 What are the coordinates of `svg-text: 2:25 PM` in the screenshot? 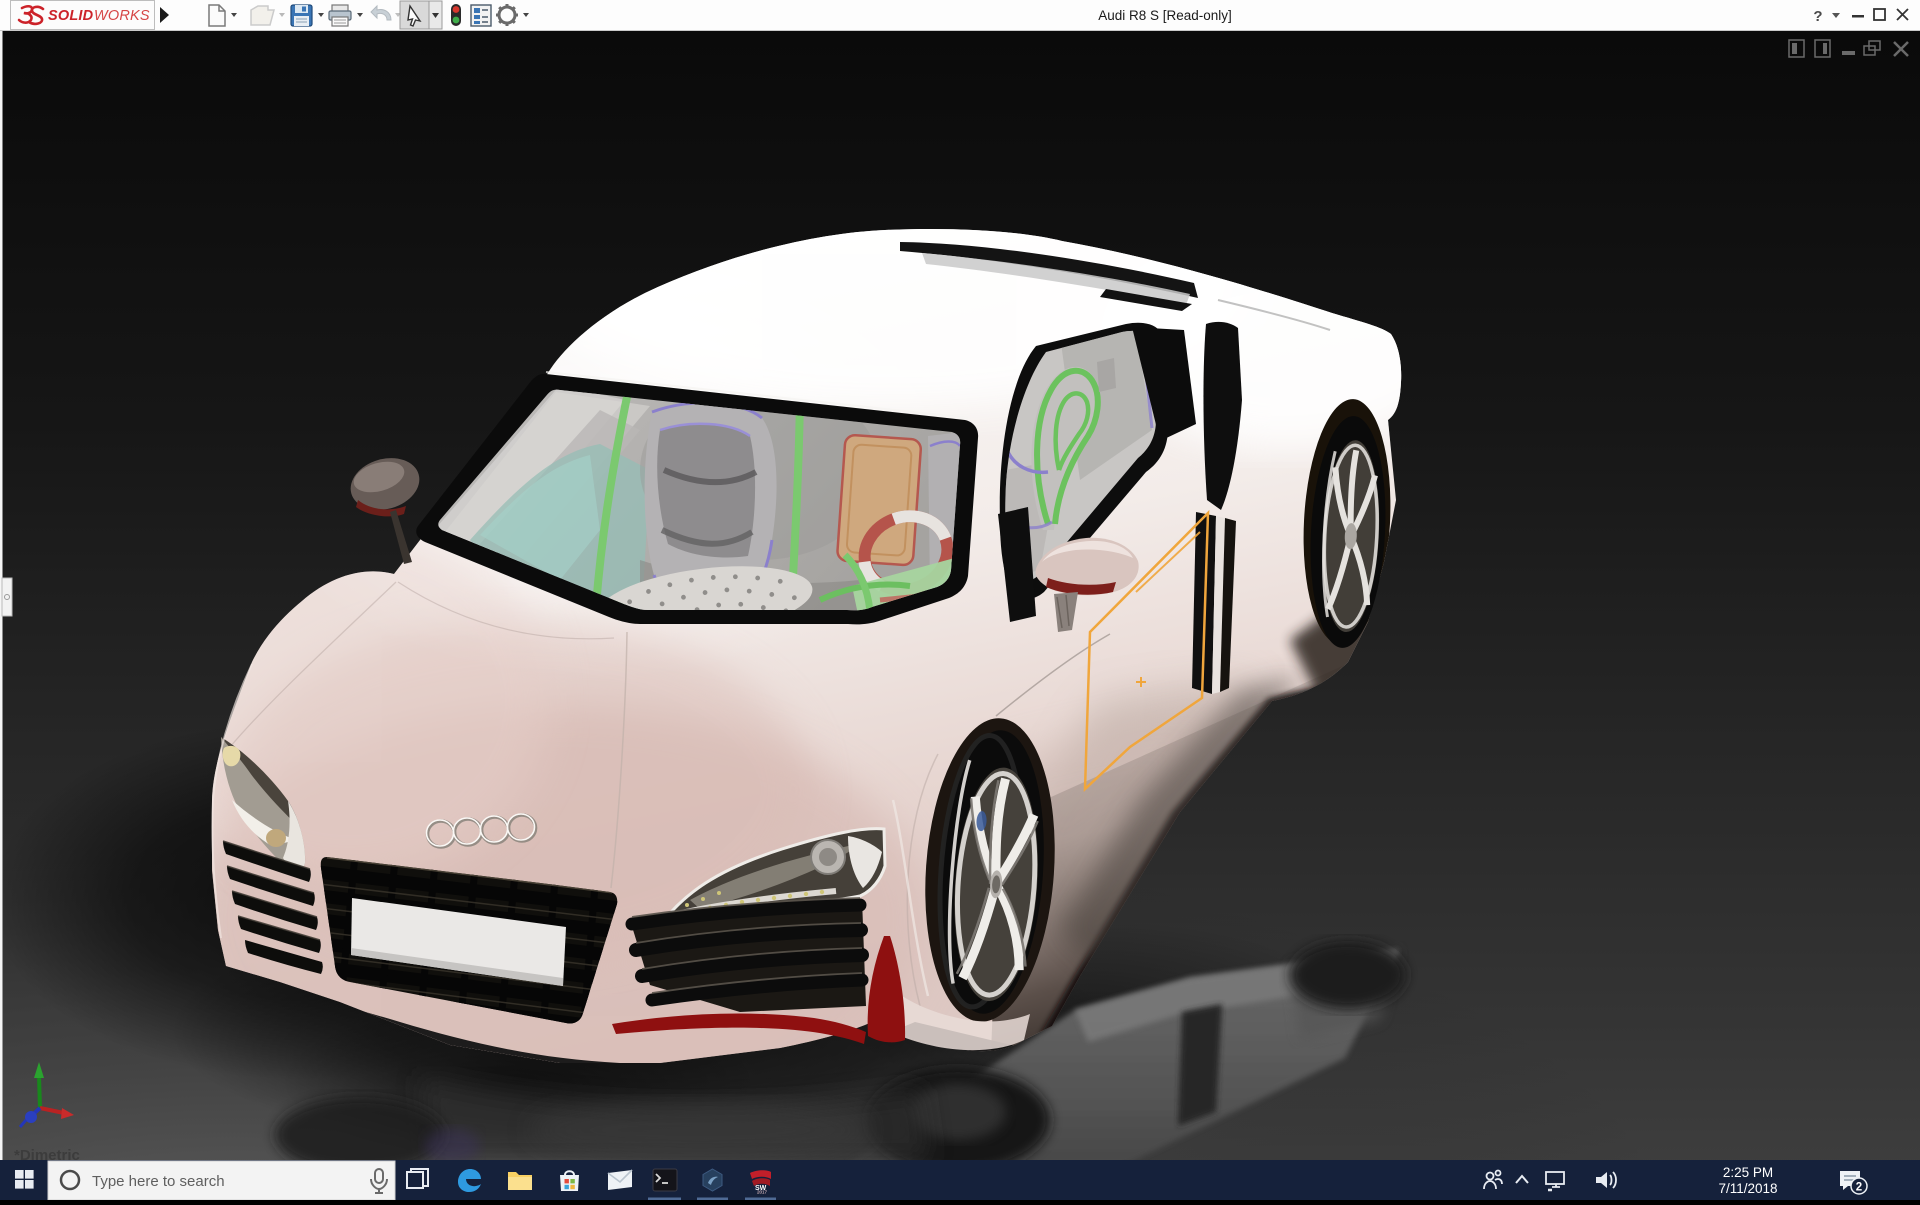 It's located at (1748, 1172).